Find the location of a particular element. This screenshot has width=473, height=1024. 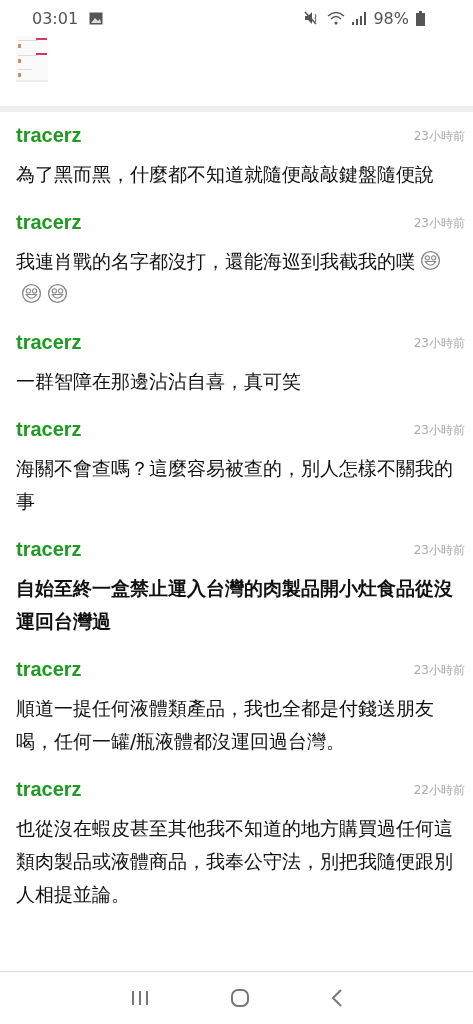

back-icon is located at coordinates (336, 998).